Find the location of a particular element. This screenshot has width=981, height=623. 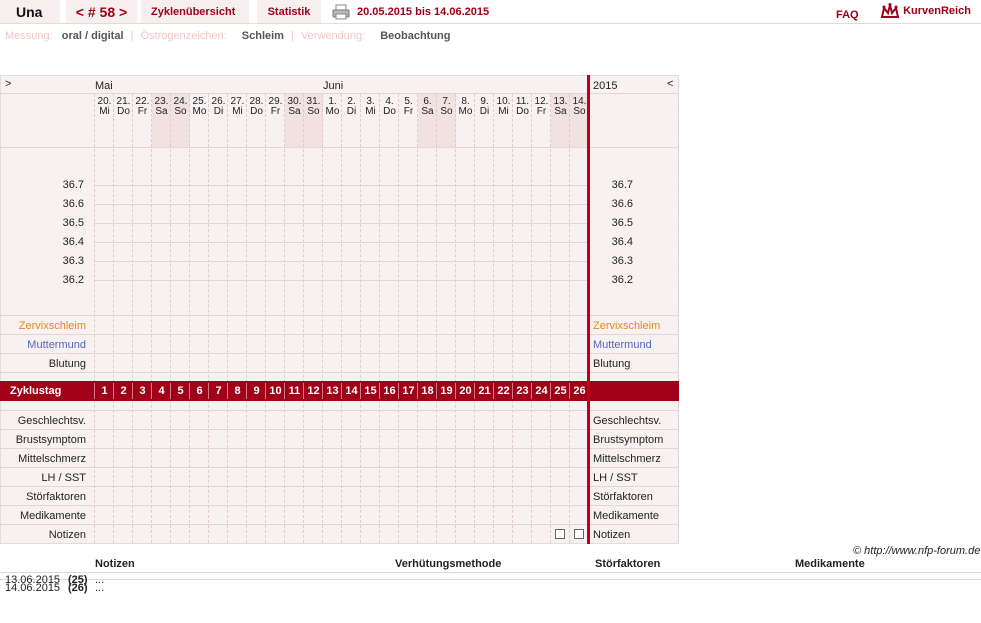

cycle-day-number: 12 is located at coordinates (313, 391).